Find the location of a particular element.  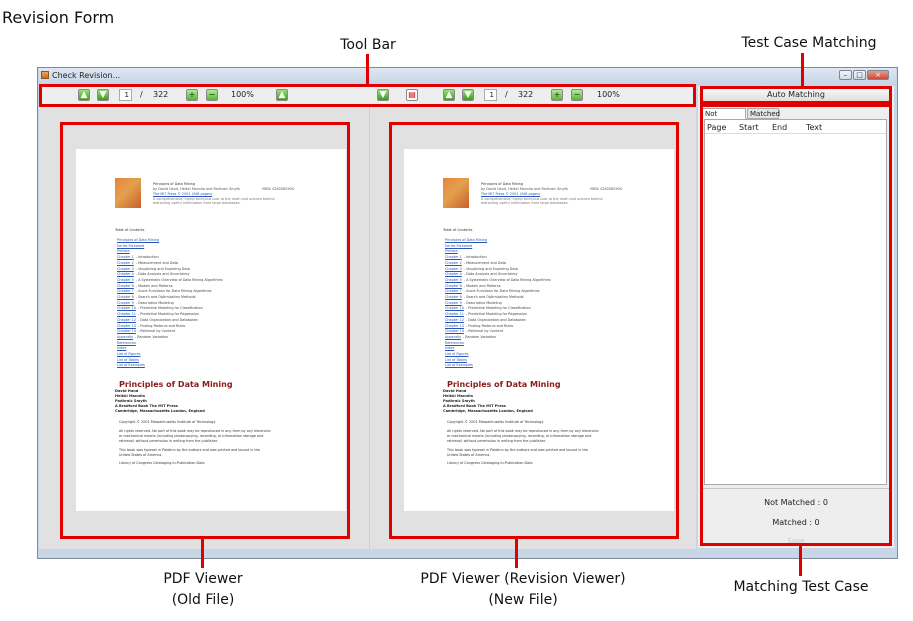

auto-matching-highlight is located at coordinates (796, 95).